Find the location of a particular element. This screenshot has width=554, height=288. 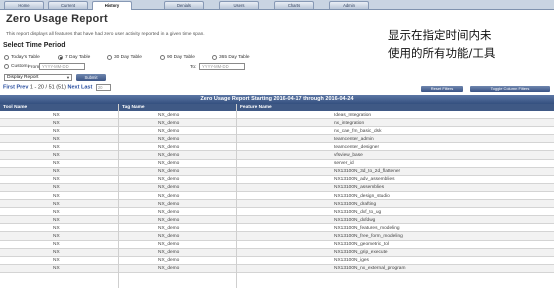

from-date-input: YYYY-MM-DD is located at coordinates (62, 66).